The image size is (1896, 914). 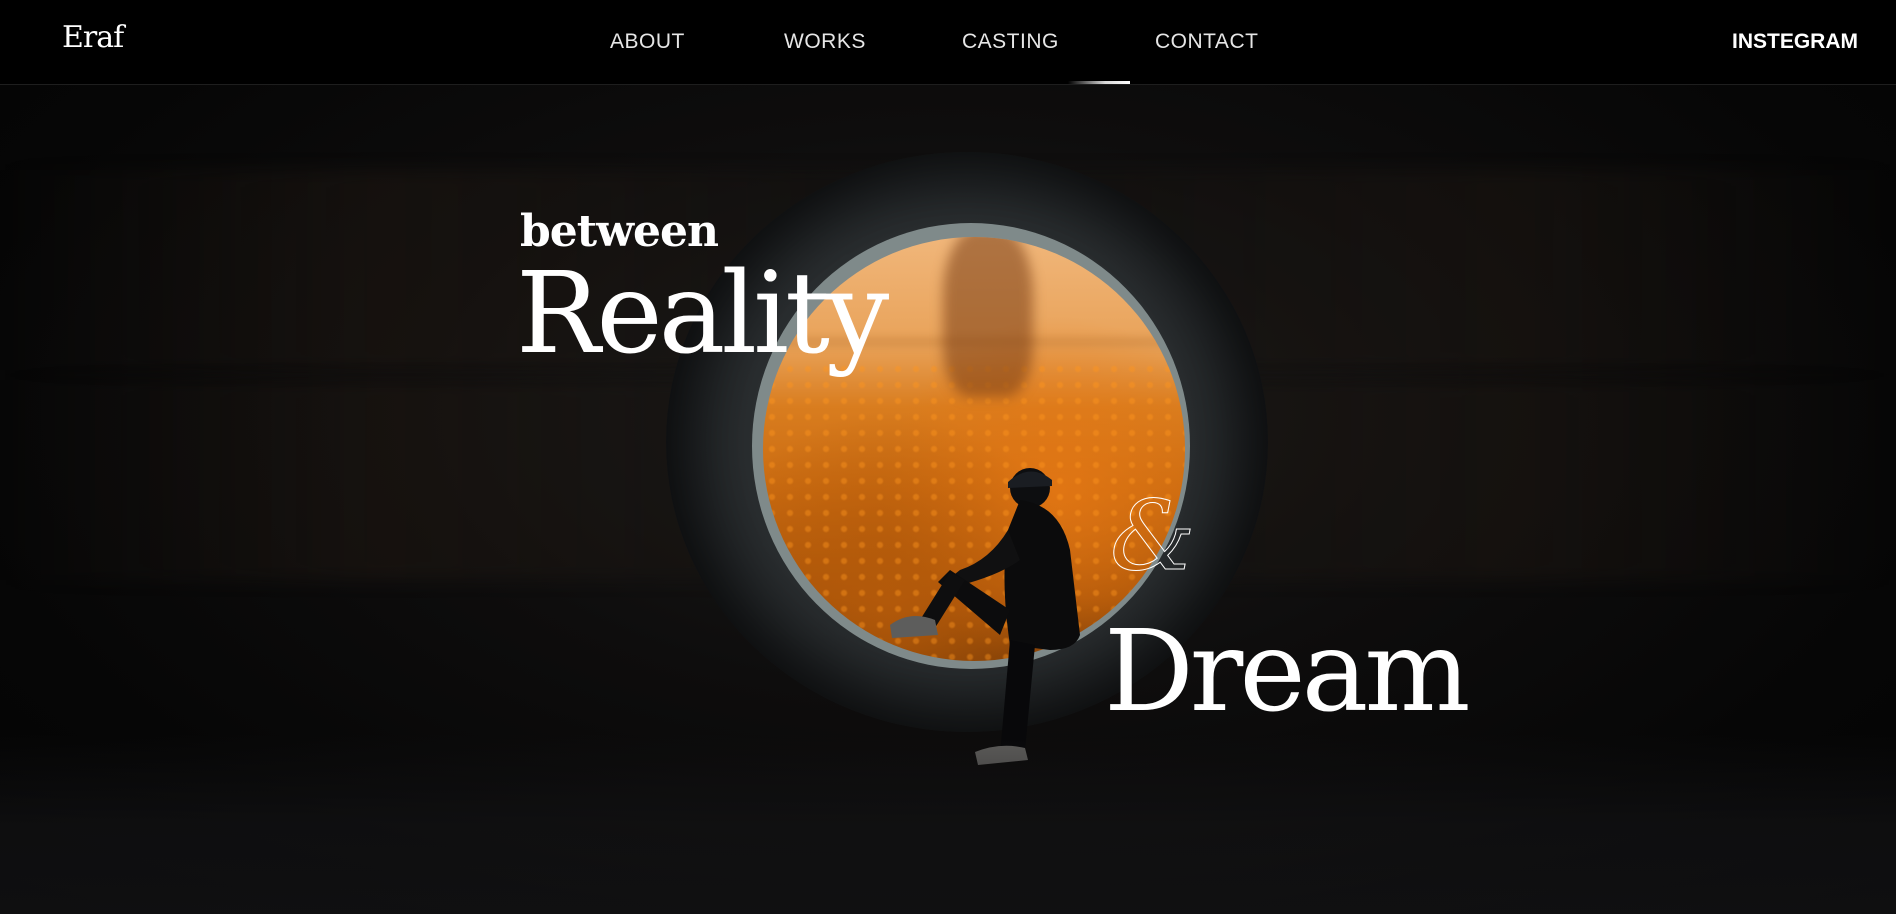 I want to click on nav-hover-indicator, so click(x=1099, y=82).